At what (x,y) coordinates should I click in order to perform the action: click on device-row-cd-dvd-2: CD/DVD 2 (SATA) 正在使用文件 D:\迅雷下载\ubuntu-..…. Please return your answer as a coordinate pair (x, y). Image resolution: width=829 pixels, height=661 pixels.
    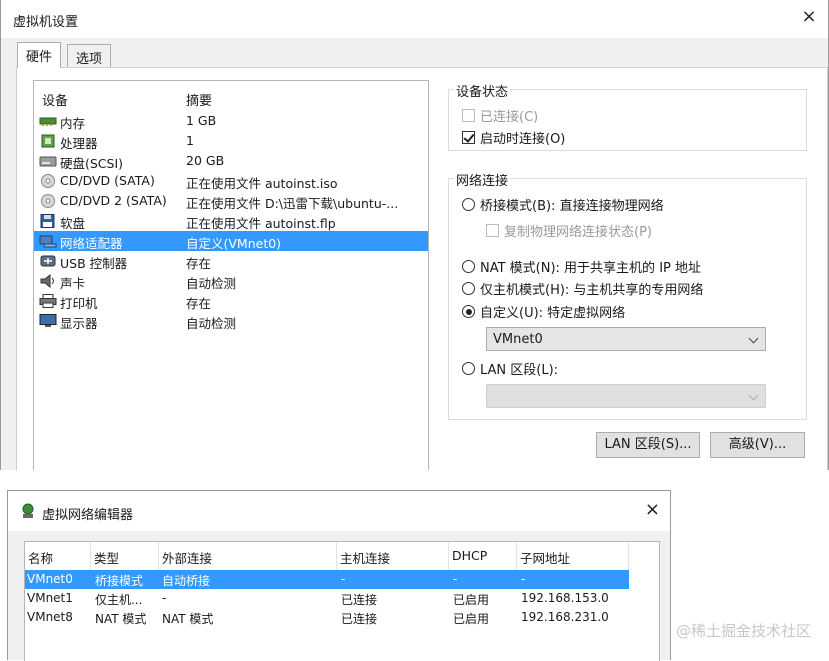
    Looking at the image, I should click on (231, 201).